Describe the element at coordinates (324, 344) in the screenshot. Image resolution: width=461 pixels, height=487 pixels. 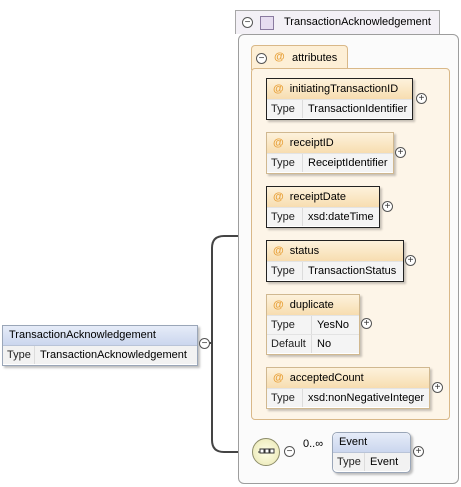
I see `attribute-default-value: No` at that location.